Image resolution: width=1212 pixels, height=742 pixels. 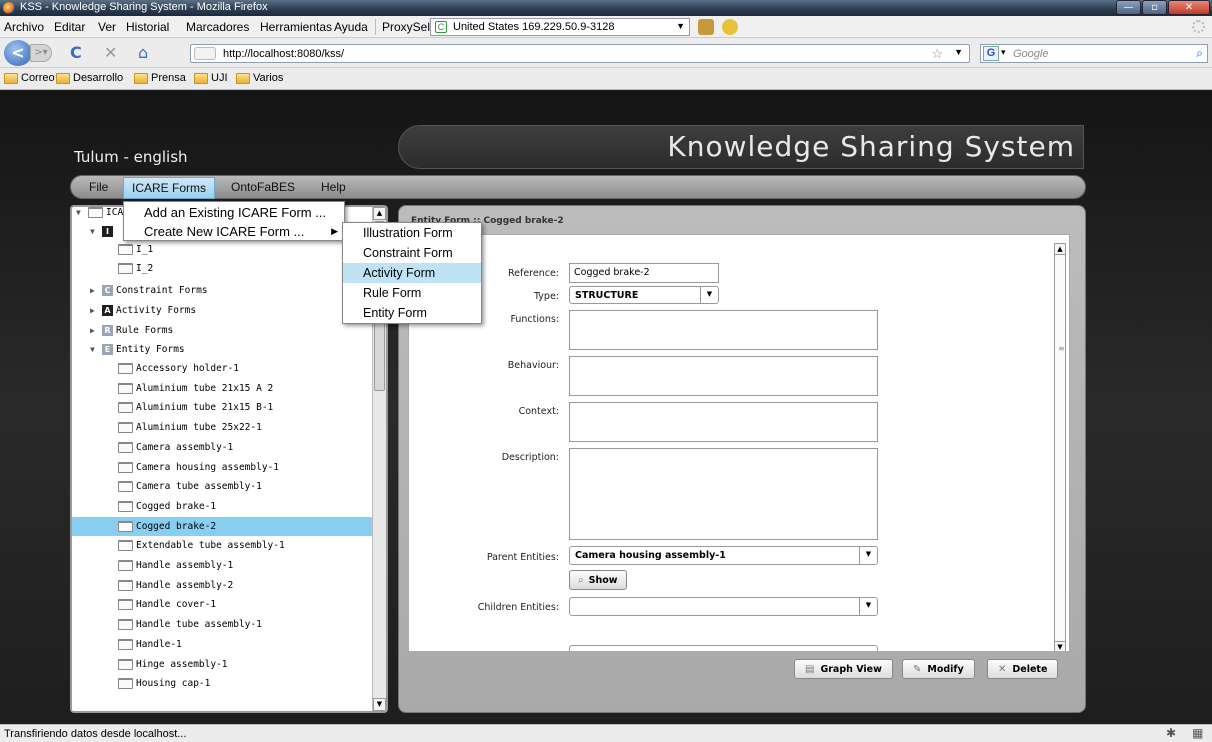 I want to click on reload-icon: C, so click(x=76, y=53).